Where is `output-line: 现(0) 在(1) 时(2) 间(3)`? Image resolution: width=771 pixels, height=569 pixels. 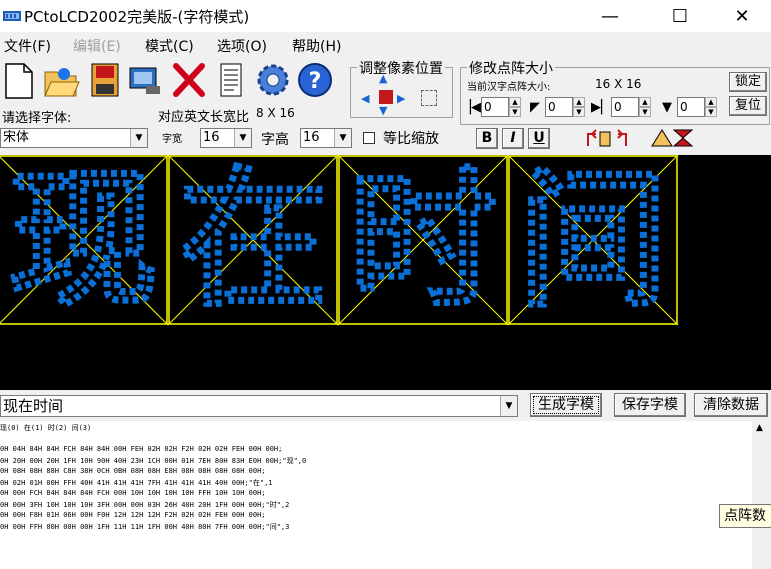
output-line: 现(0) 在(1) 时(2) 间(3) is located at coordinates (46, 428).